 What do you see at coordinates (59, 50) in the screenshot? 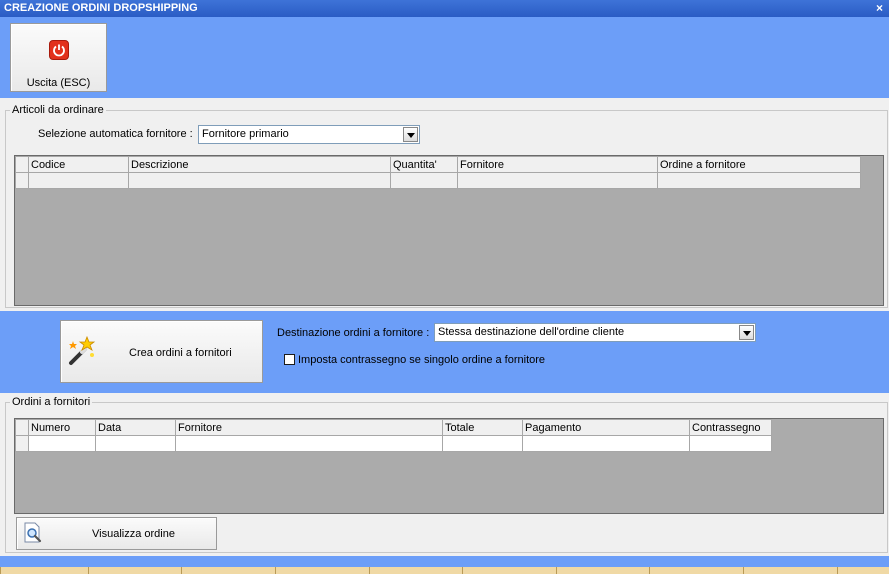
I see `power-icon` at bounding box center [59, 50].